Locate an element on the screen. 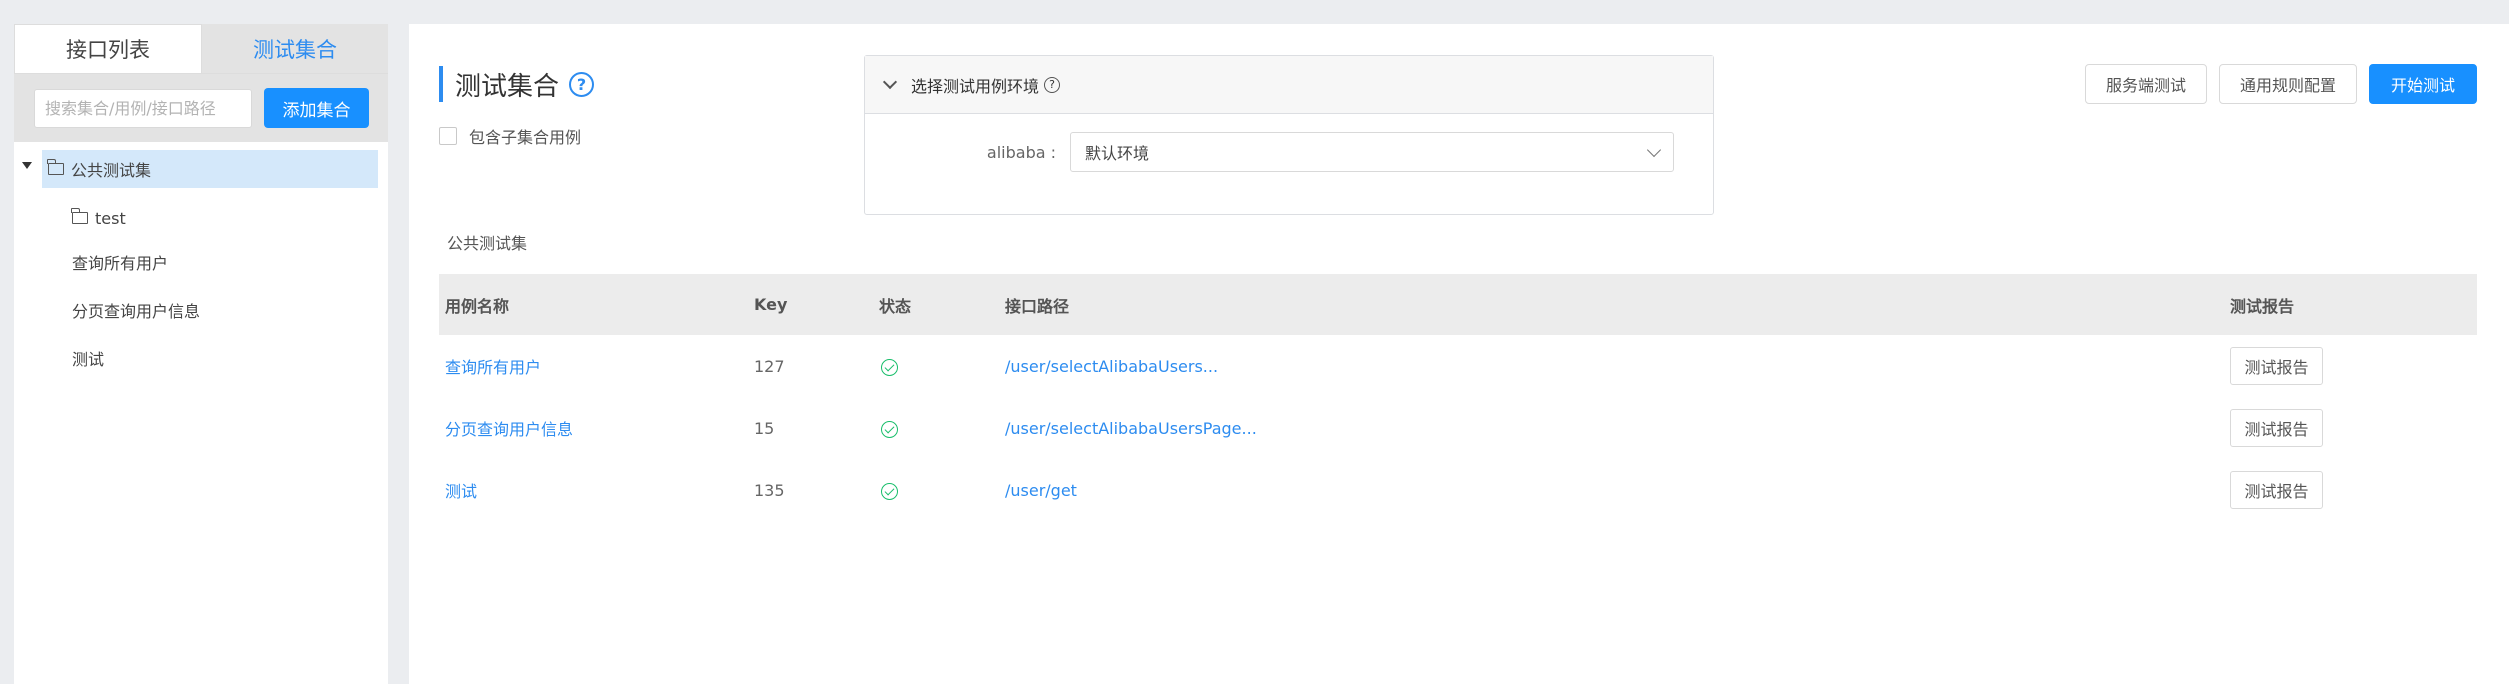 The height and width of the screenshot is (684, 2509). tree-leaf-node: 测试 is located at coordinates (201, 358).